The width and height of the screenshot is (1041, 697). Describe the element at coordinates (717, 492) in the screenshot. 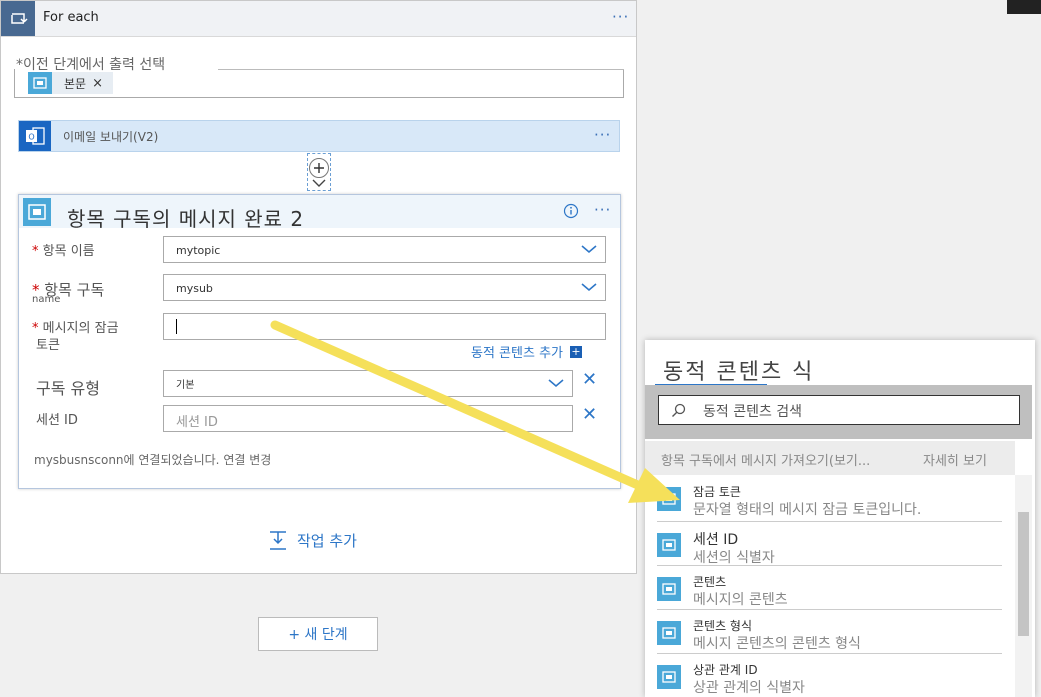

I see `dynamic-item-name: 잠금 토큰` at that location.